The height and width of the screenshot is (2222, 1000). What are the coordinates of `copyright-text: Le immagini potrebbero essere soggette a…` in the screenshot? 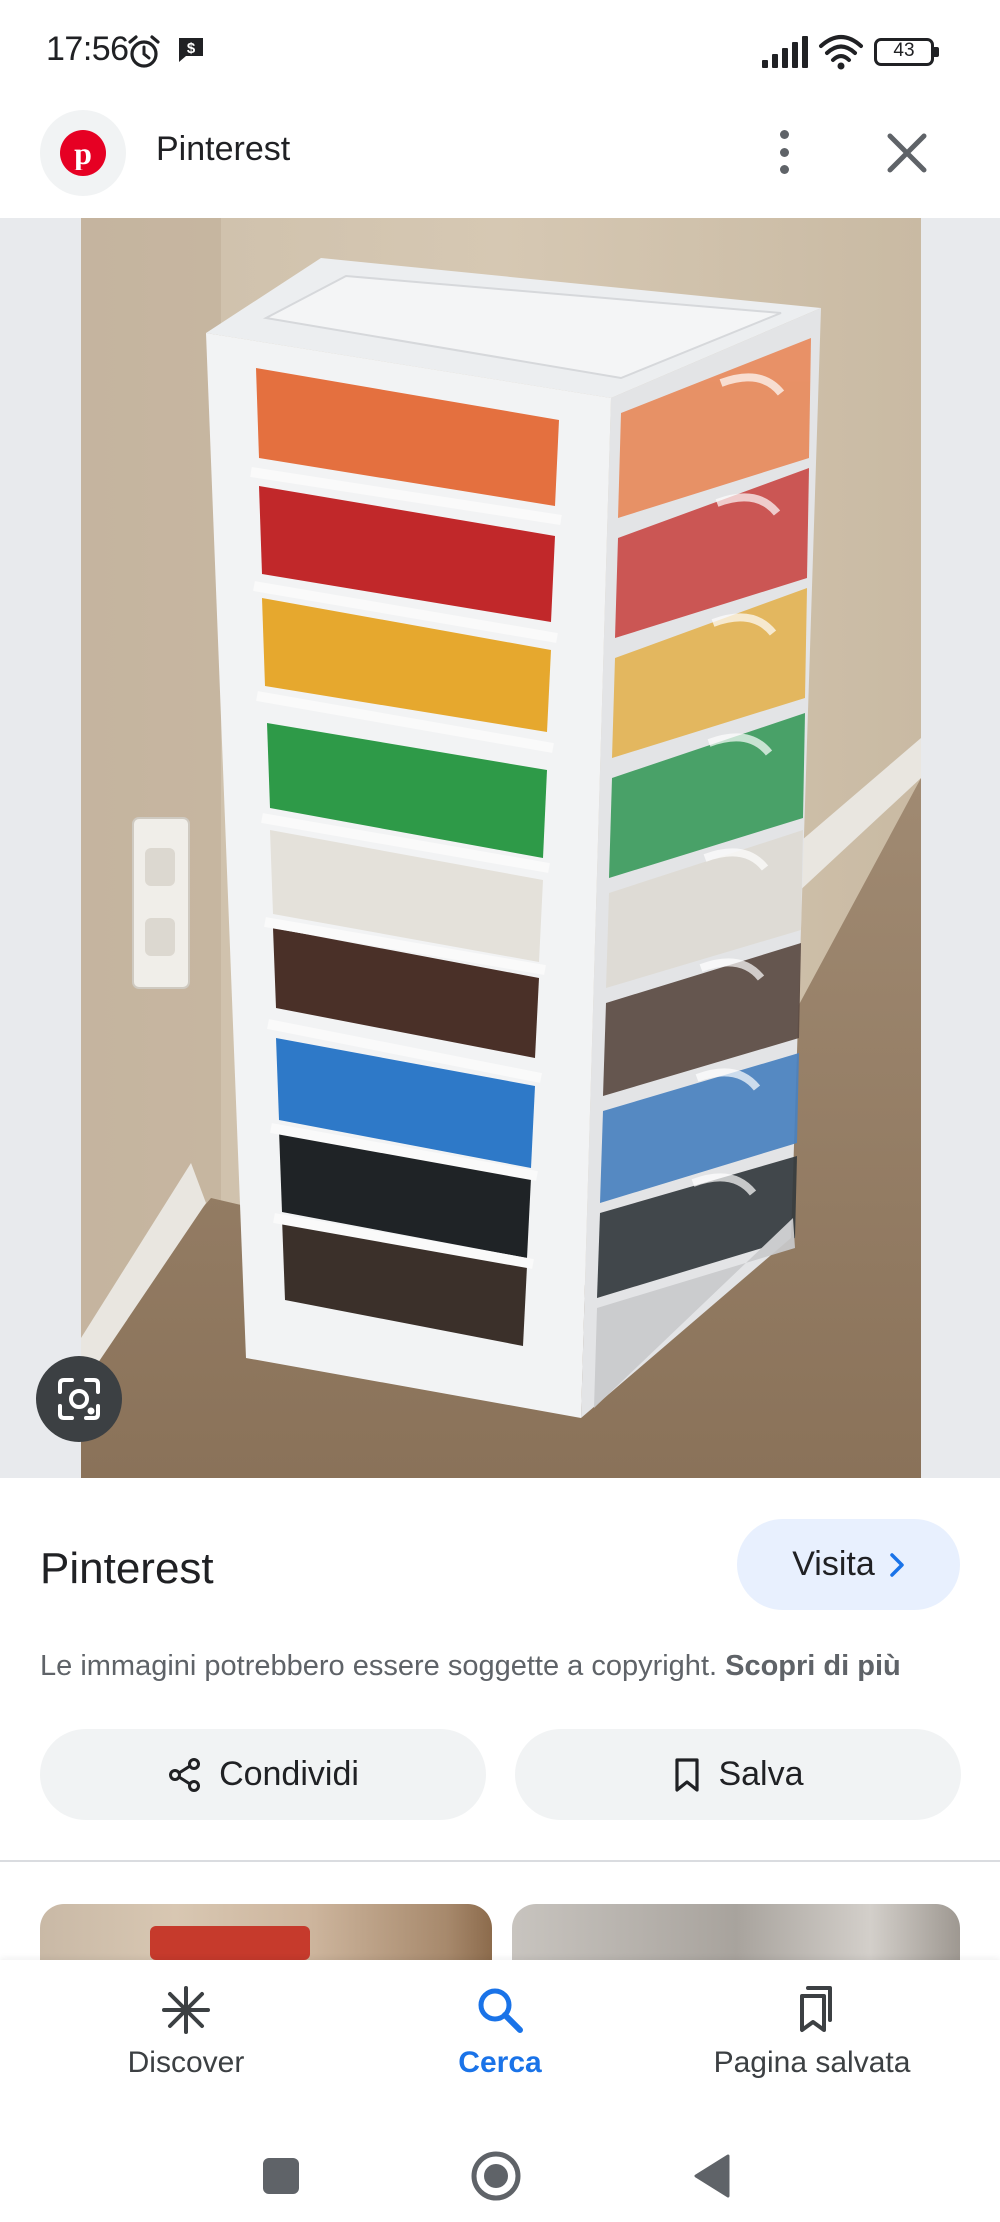 It's located at (379, 1666).